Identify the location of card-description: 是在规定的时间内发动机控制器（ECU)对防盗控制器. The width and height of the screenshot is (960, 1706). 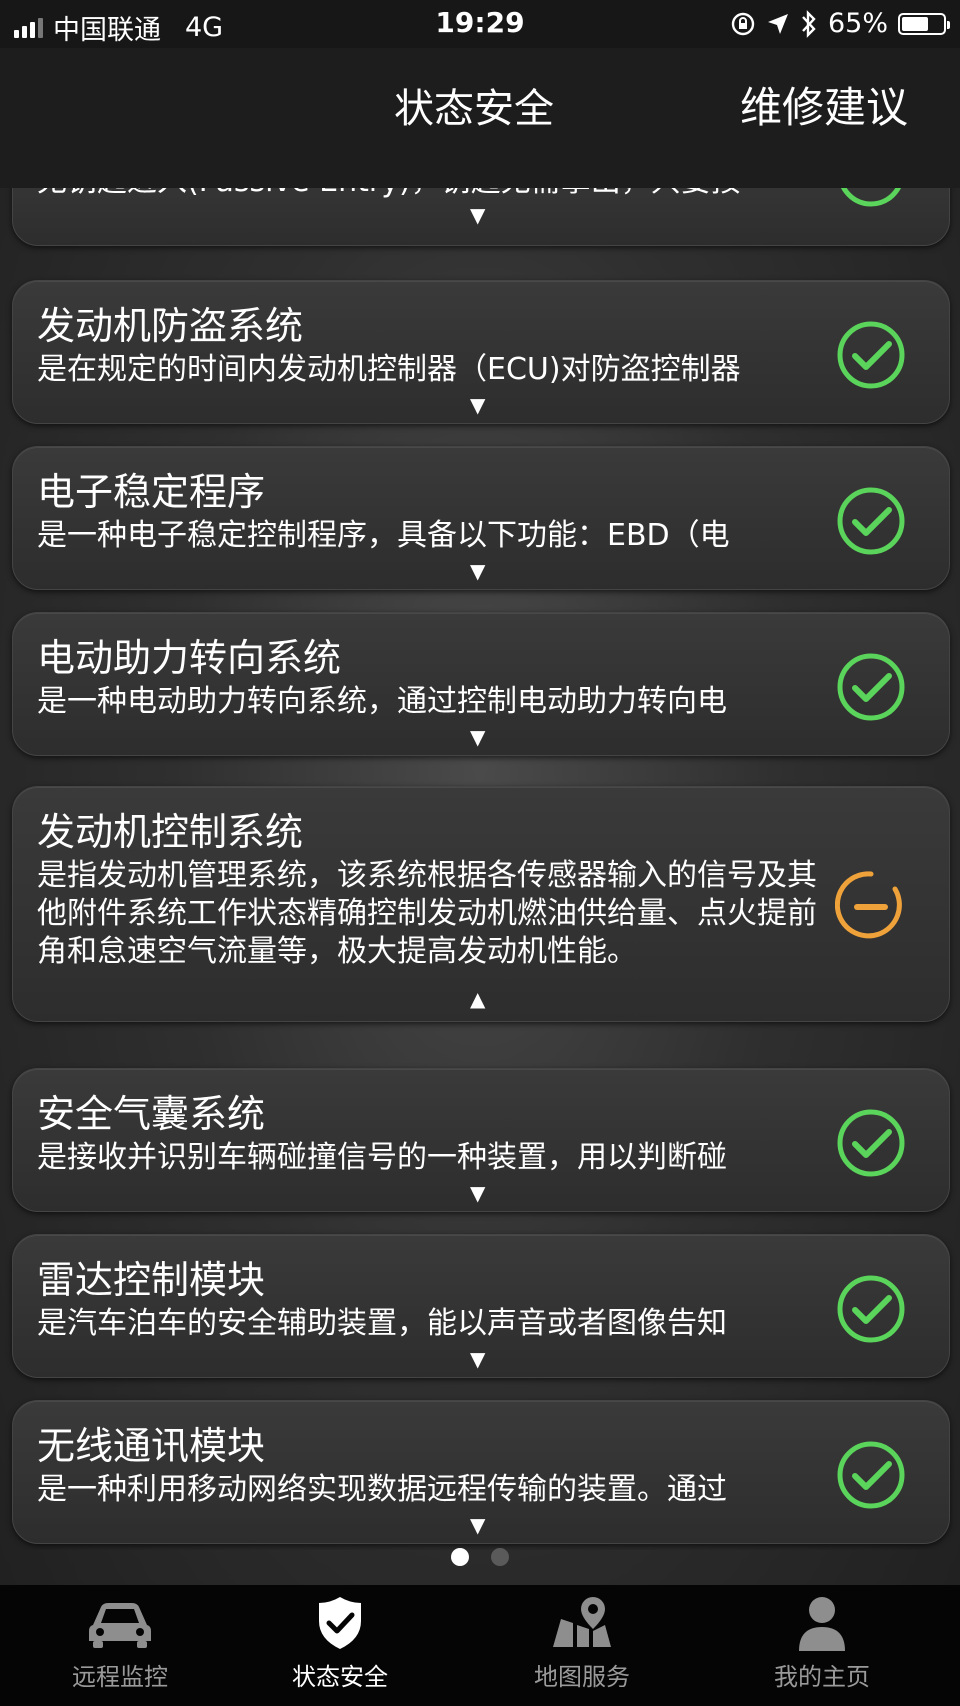
(389, 369).